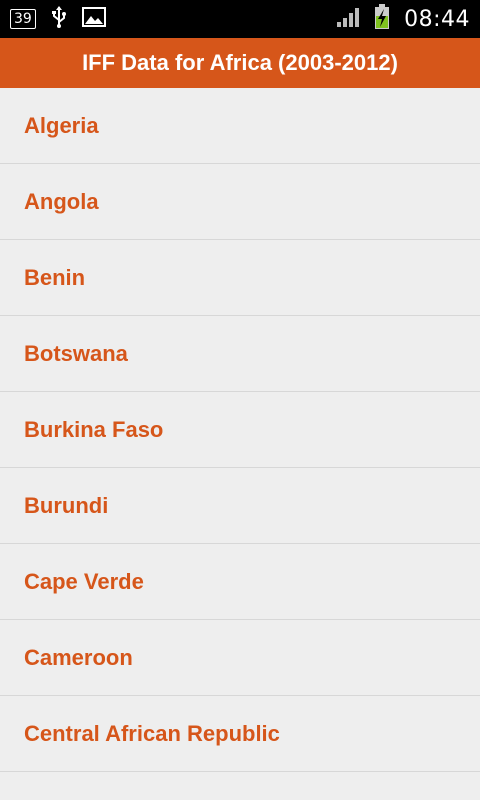 This screenshot has height=800, width=480. Describe the element at coordinates (382, 19) in the screenshot. I see `battery-charging-icon` at that location.